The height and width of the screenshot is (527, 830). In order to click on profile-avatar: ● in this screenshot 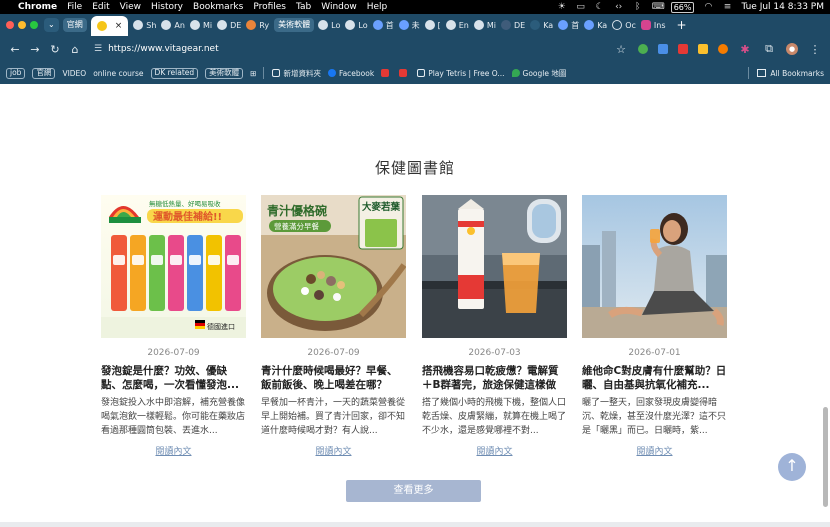, I will do `click(792, 49)`.